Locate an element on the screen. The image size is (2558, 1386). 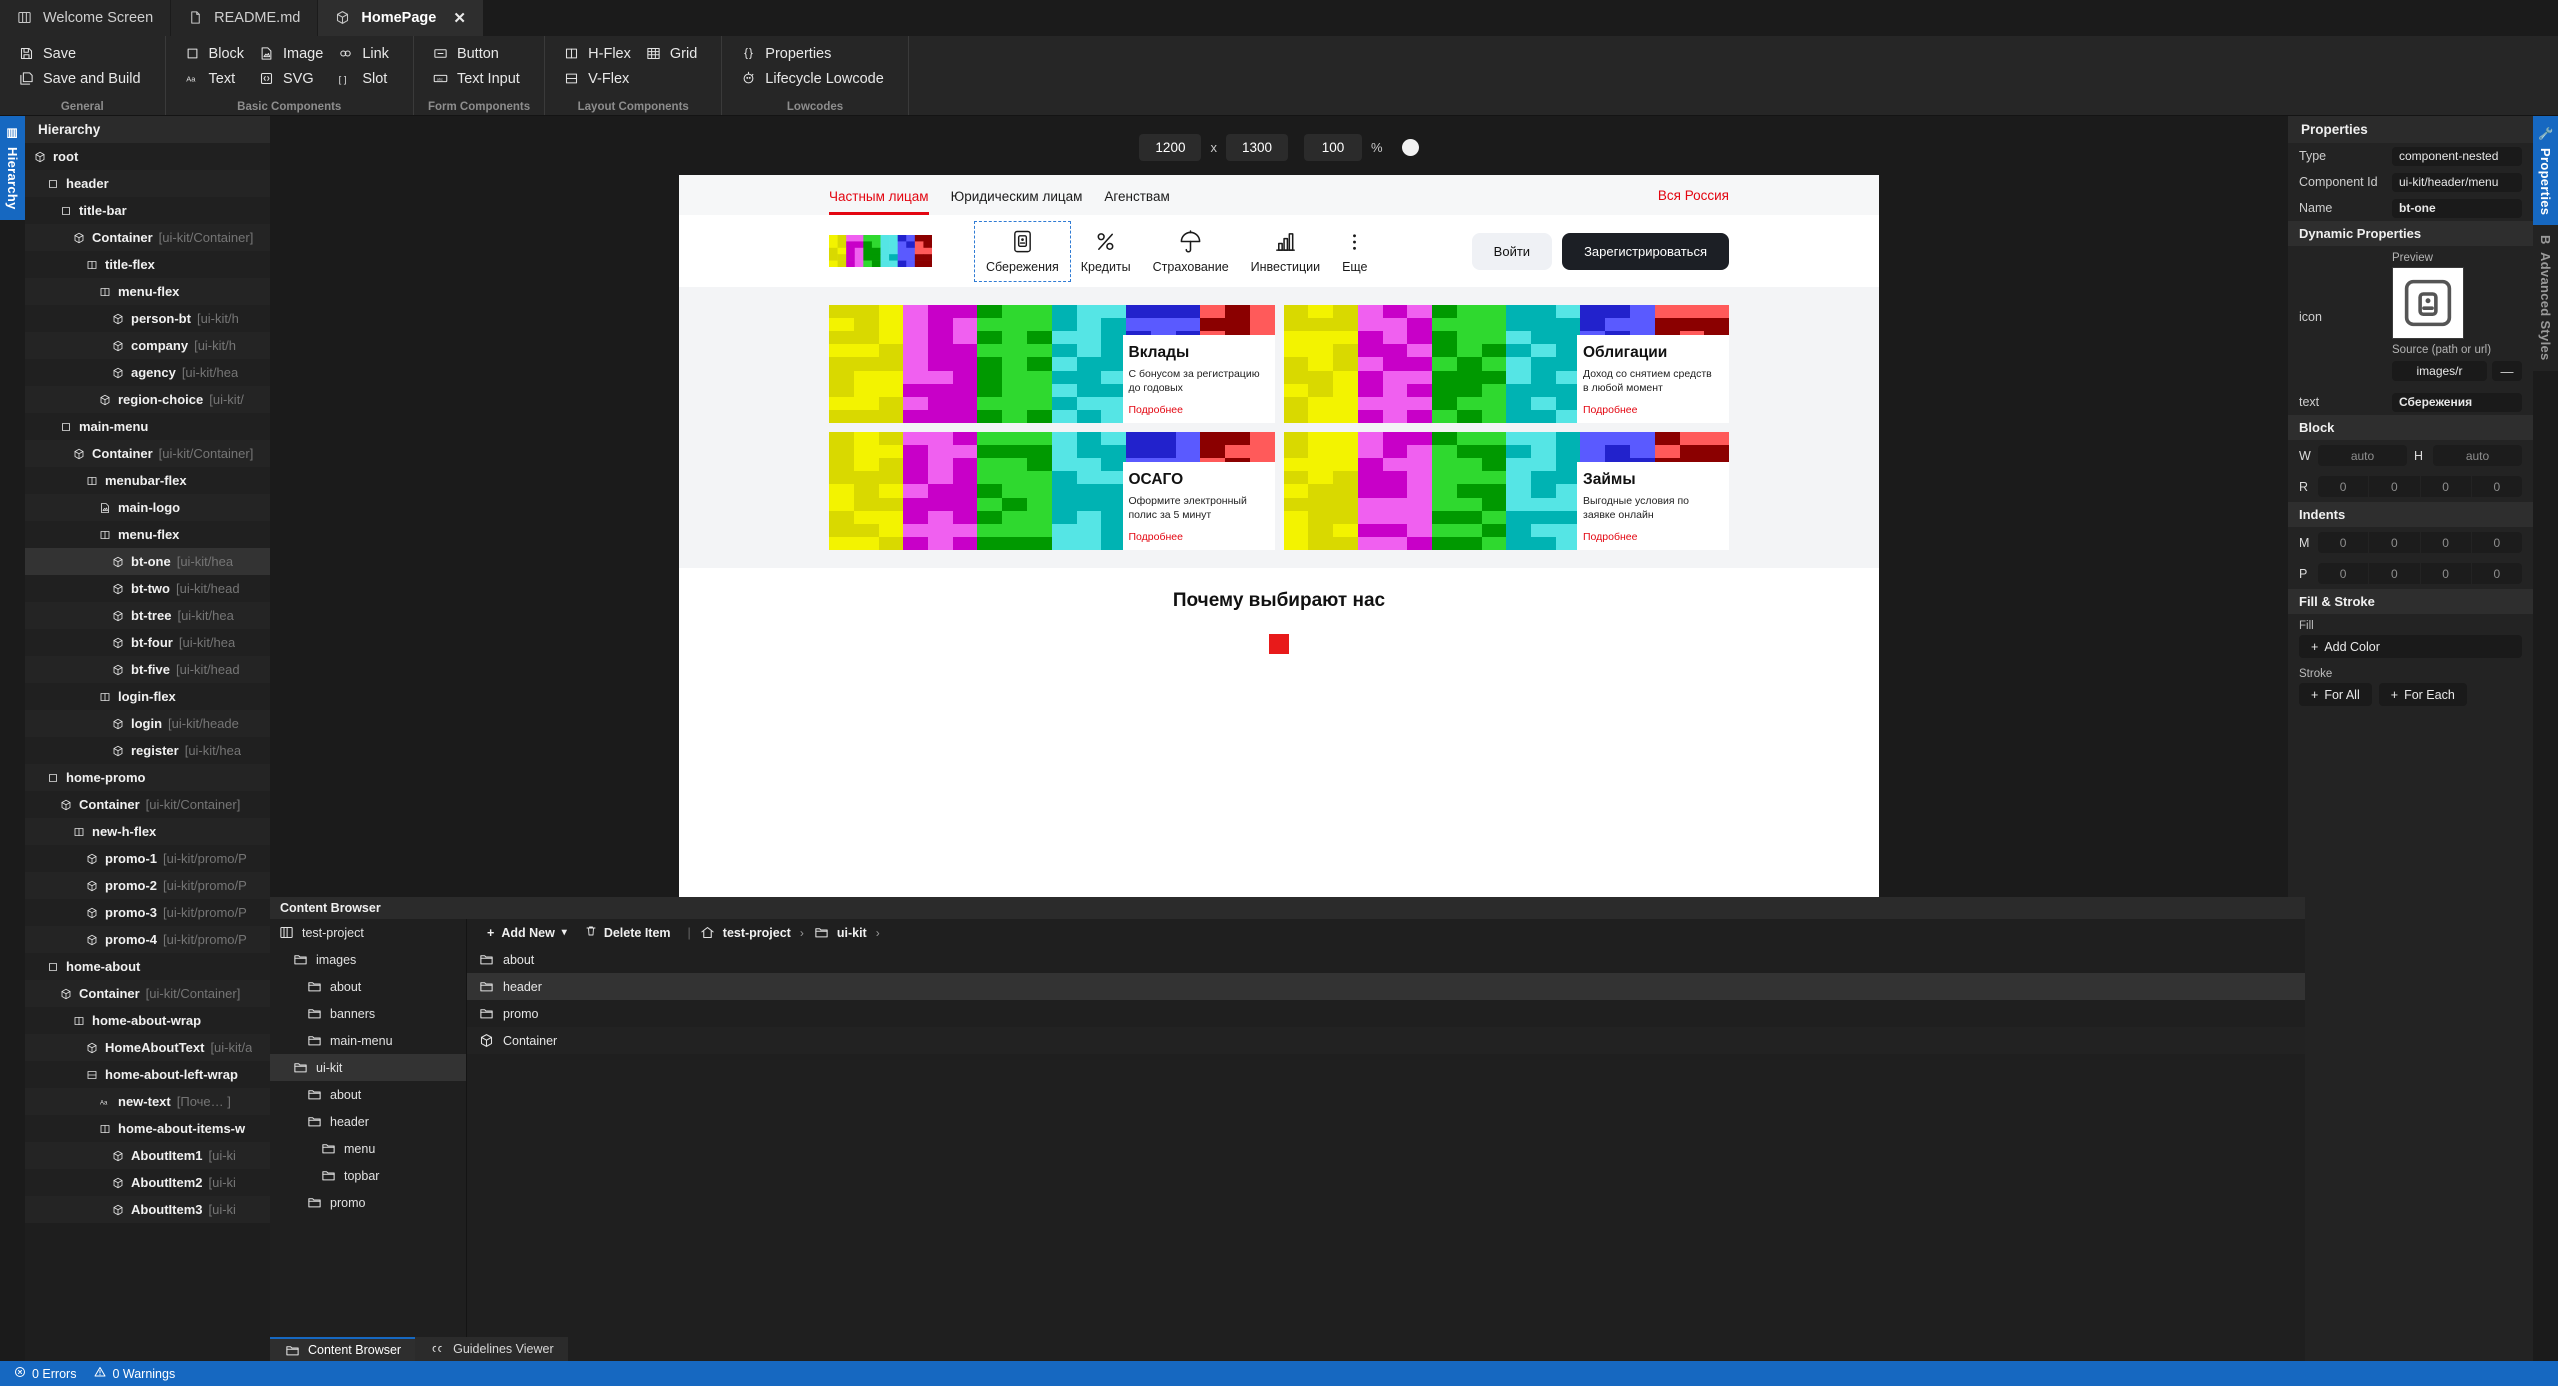
content-tree-item-header: header is located at coordinates (368, 1121).